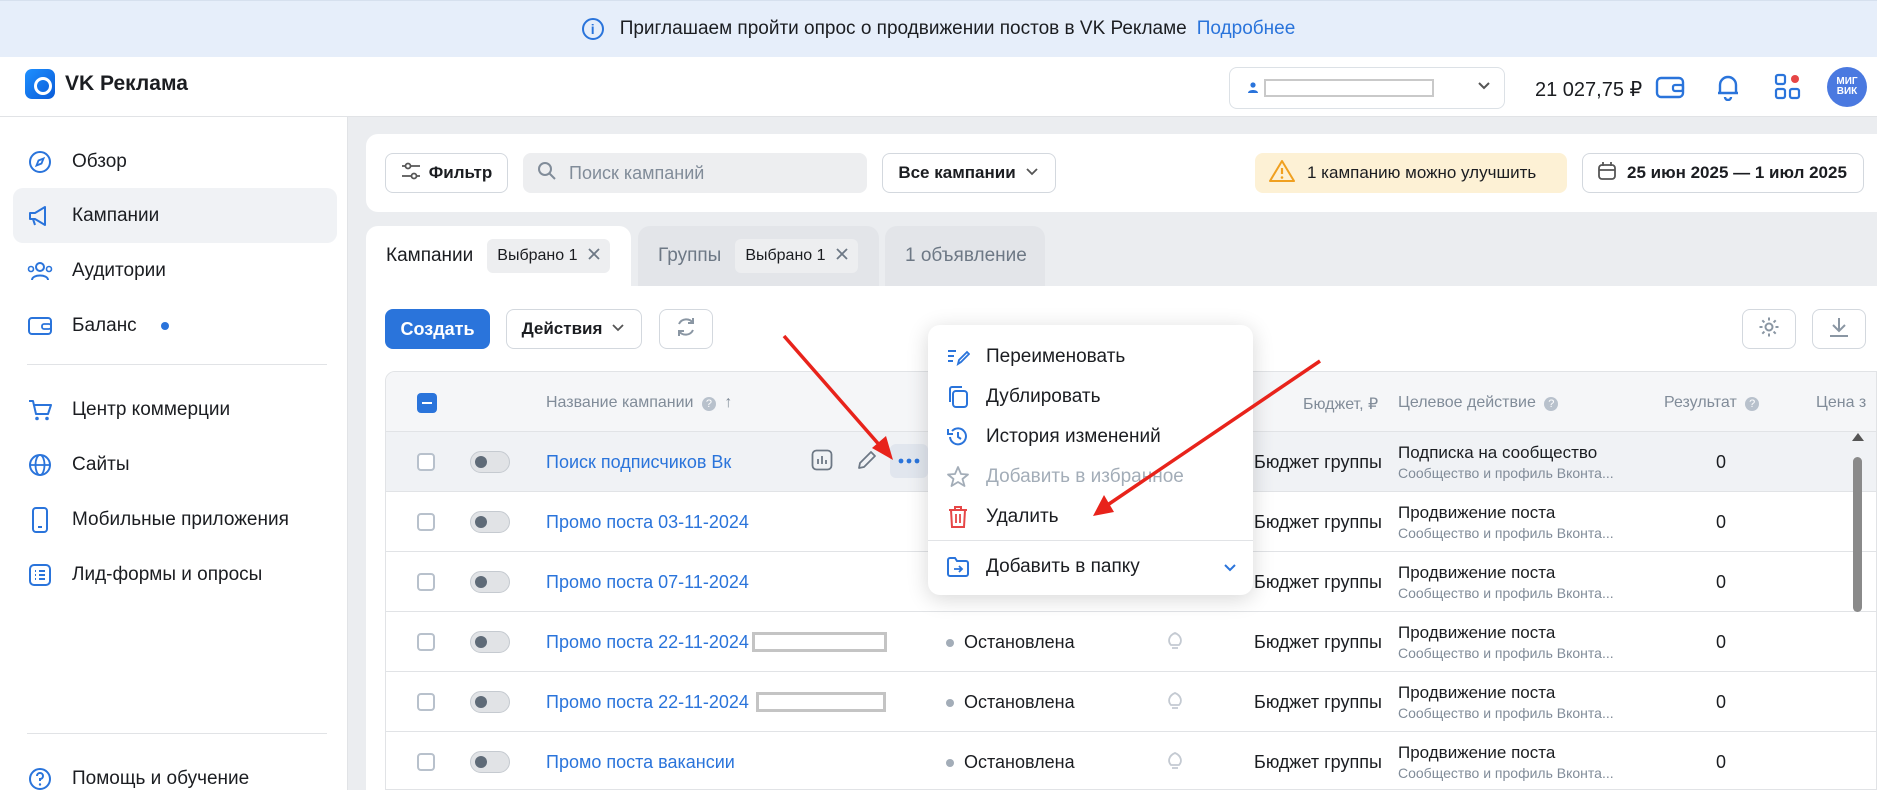 Image resolution: width=1877 pixels, height=790 pixels. Describe the element at coordinates (822, 462) in the screenshot. I see `stats-icon` at that location.